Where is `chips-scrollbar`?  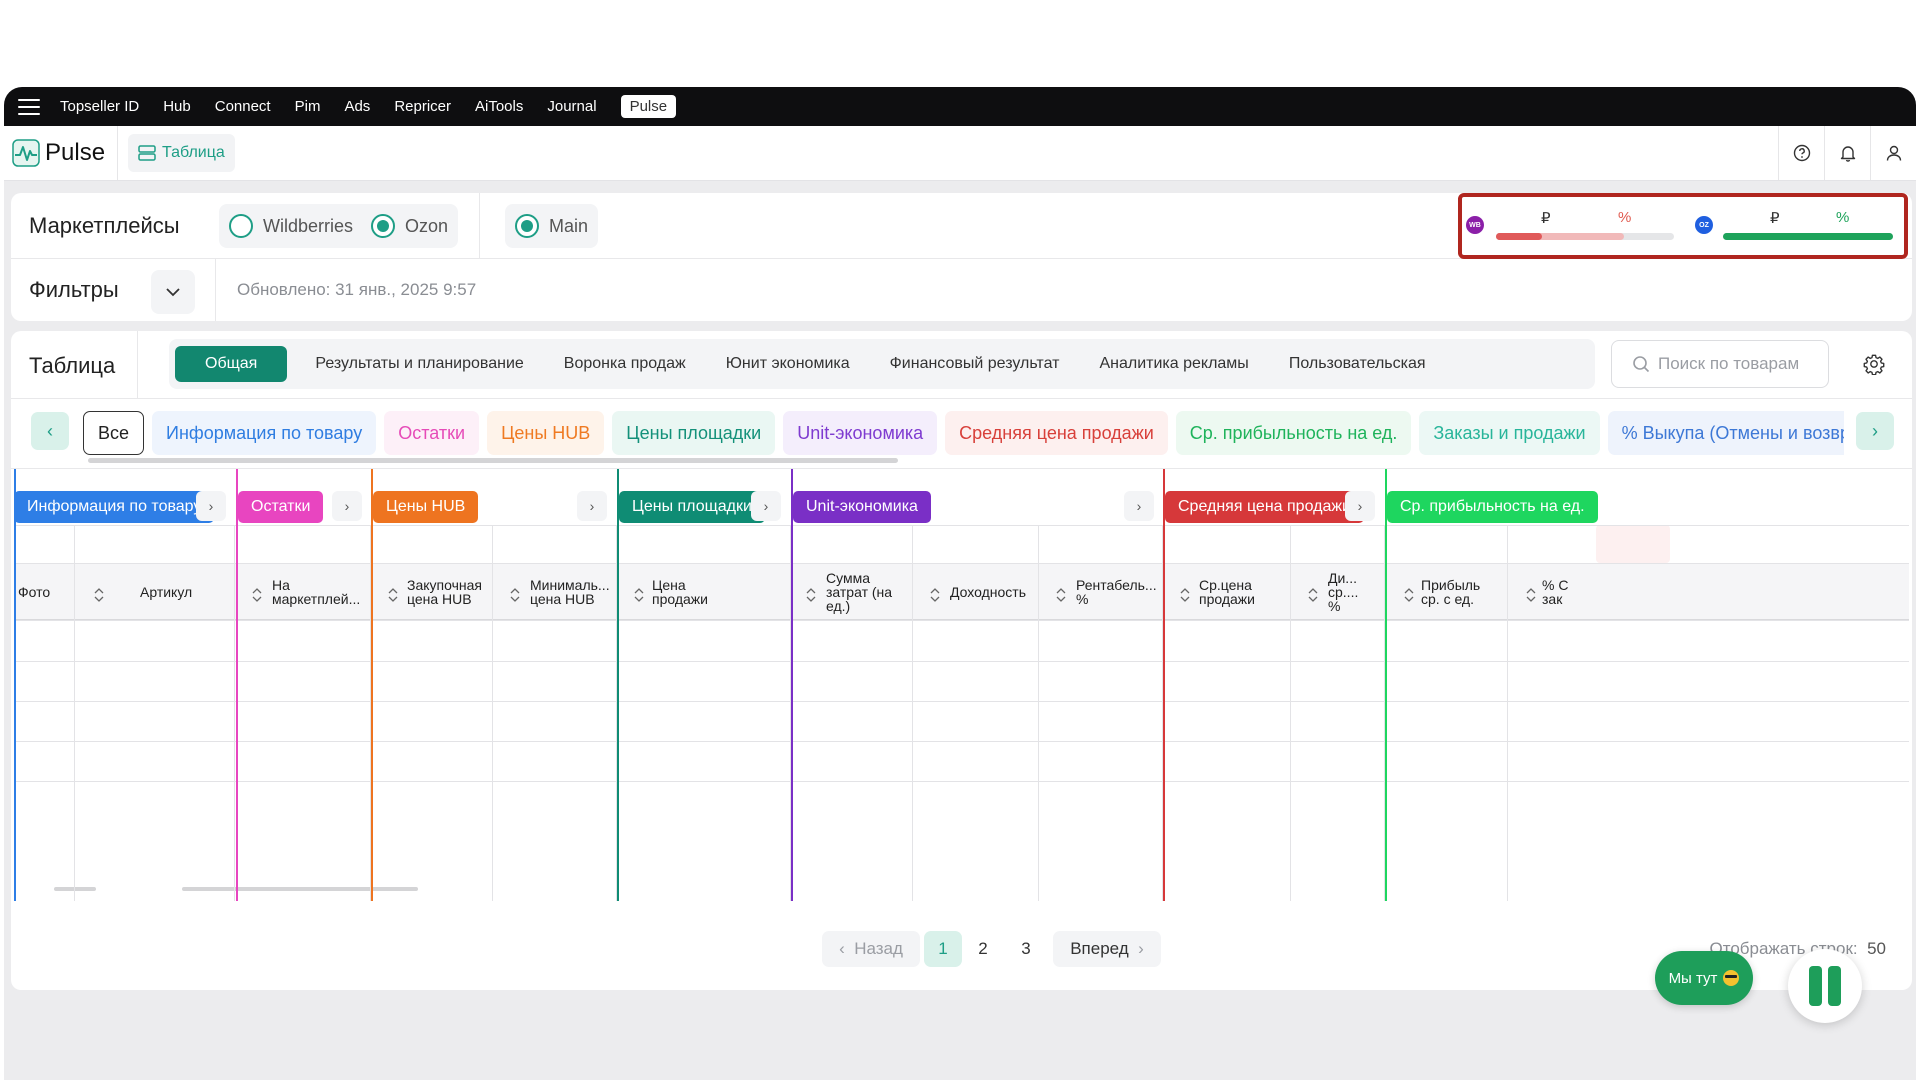 chips-scrollbar is located at coordinates (493, 460).